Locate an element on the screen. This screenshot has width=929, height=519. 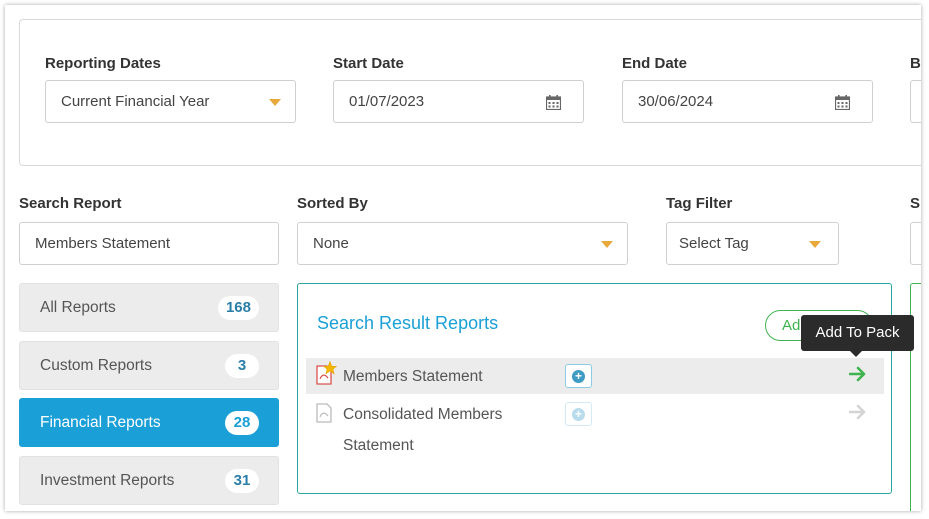
search-report-input: Members Statement is located at coordinates (149, 243).